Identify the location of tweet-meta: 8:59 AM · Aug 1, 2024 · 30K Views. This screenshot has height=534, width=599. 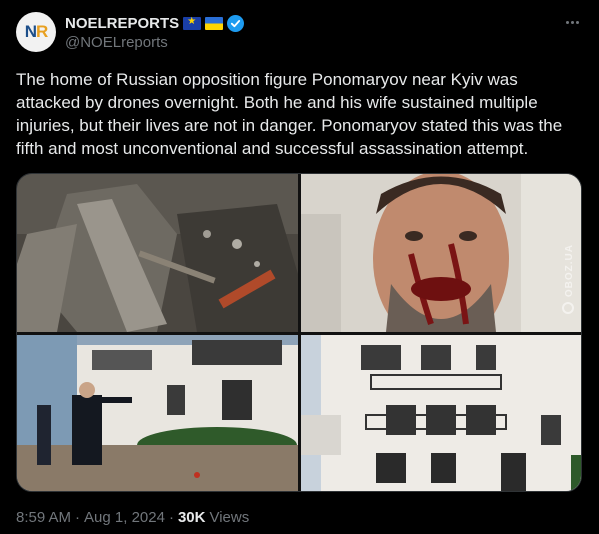
(132, 517).